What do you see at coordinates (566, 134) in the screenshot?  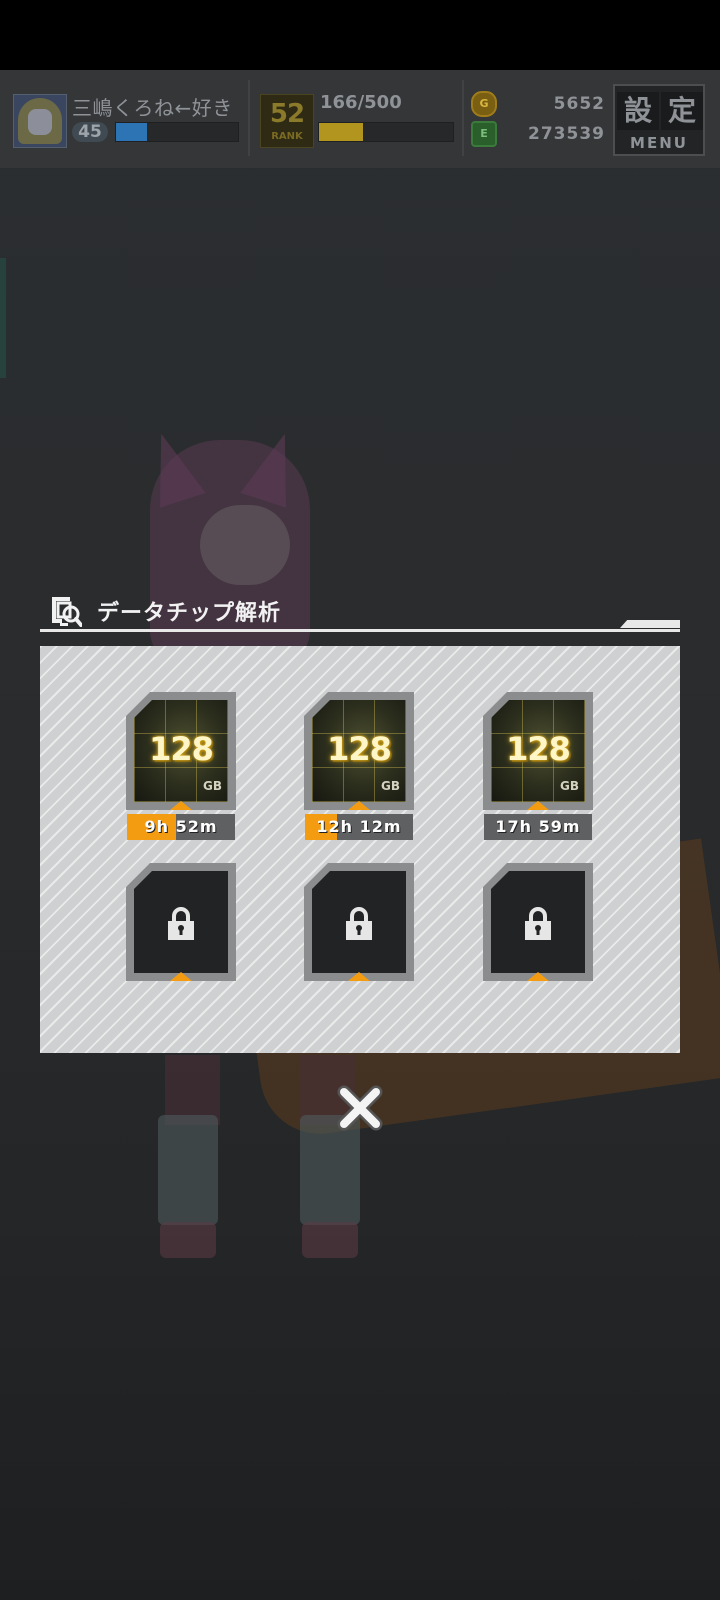 I see `currency-2-value: 273539` at bounding box center [566, 134].